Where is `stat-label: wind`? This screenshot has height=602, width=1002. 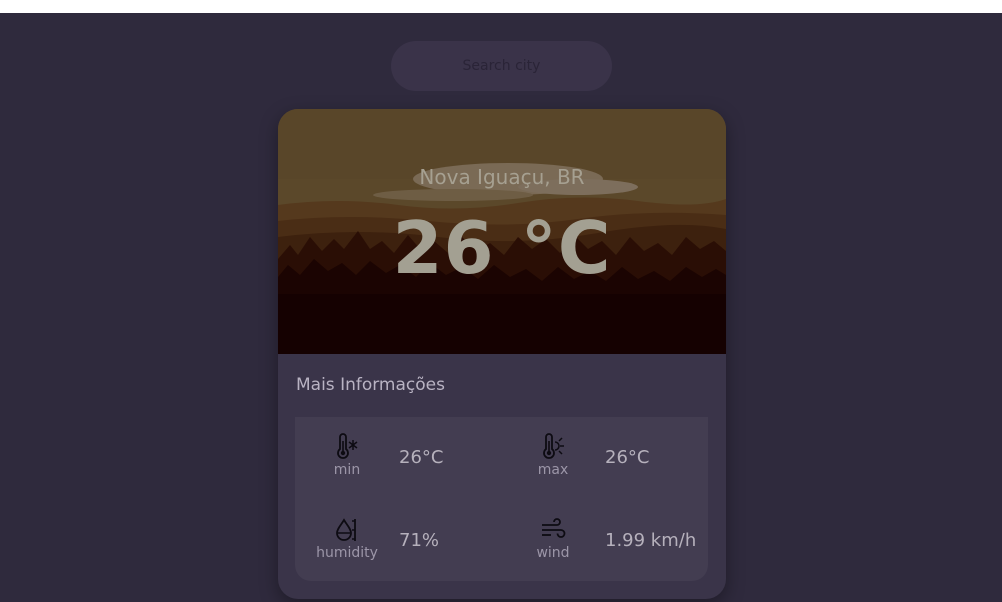
stat-label: wind is located at coordinates (553, 553).